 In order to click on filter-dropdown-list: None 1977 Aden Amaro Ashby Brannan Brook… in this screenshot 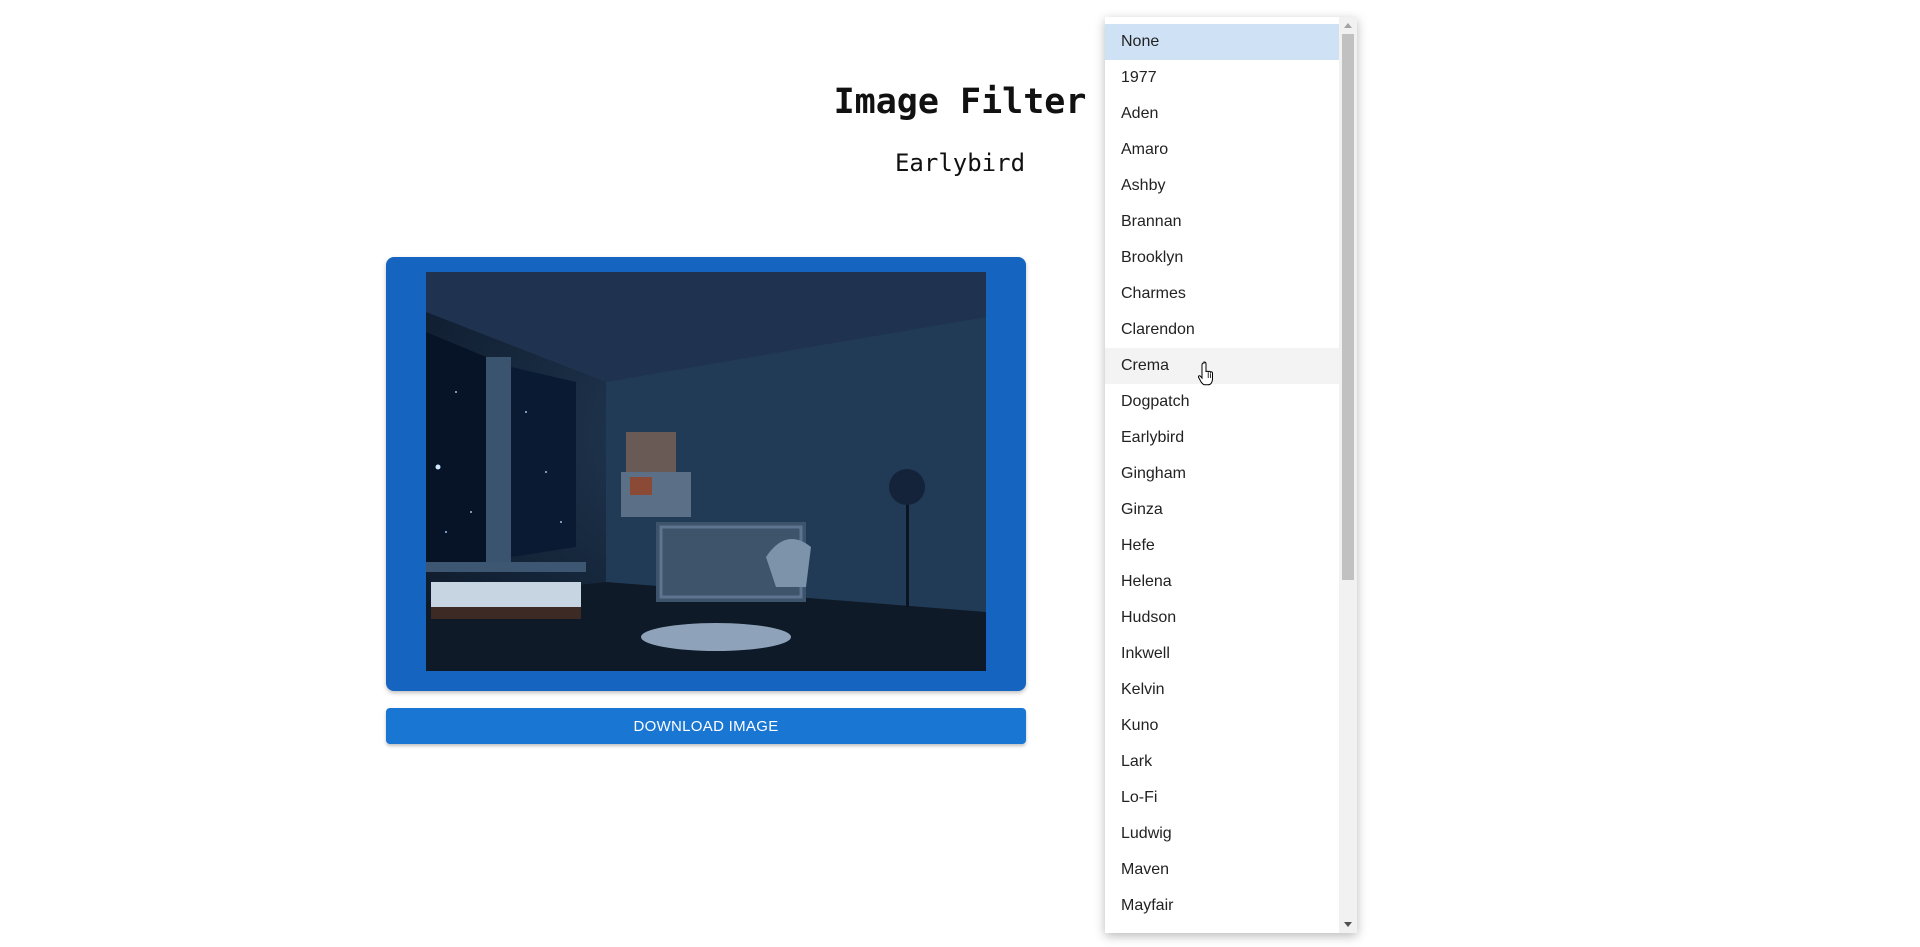, I will do `click(1231, 475)`.